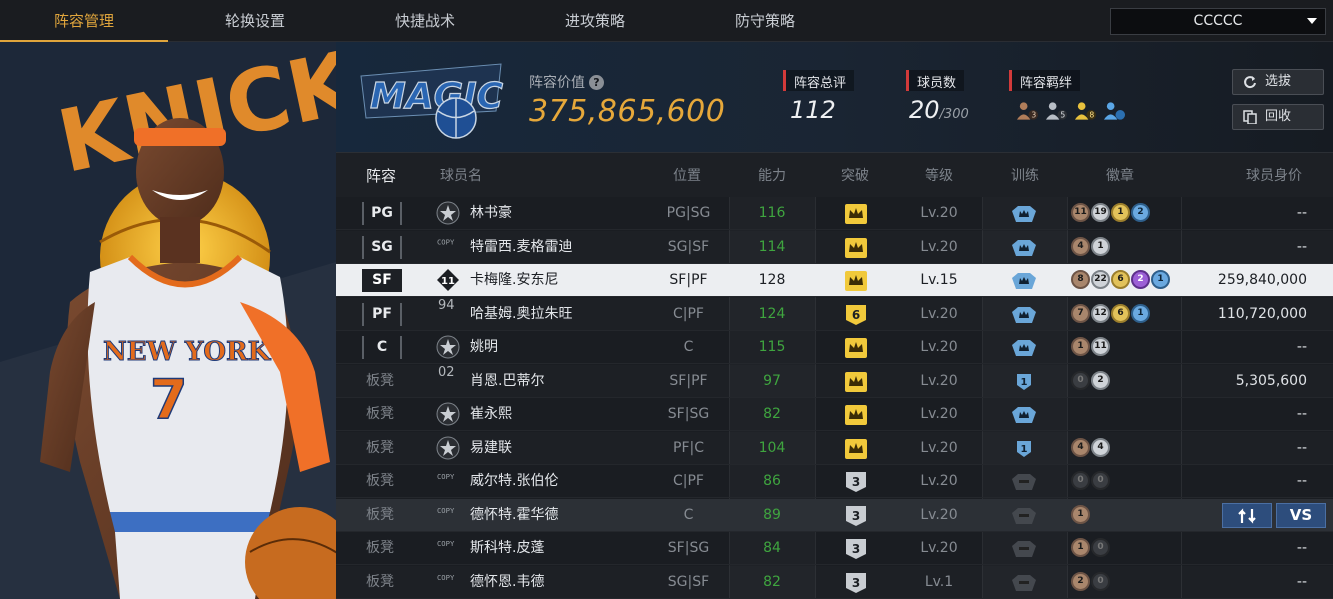  Describe the element at coordinates (834, 515) in the screenshot. I see `table-row: 板凳 COPY 德怀特.霍华德 C 89 3 Lv.20 1 VS` at that location.